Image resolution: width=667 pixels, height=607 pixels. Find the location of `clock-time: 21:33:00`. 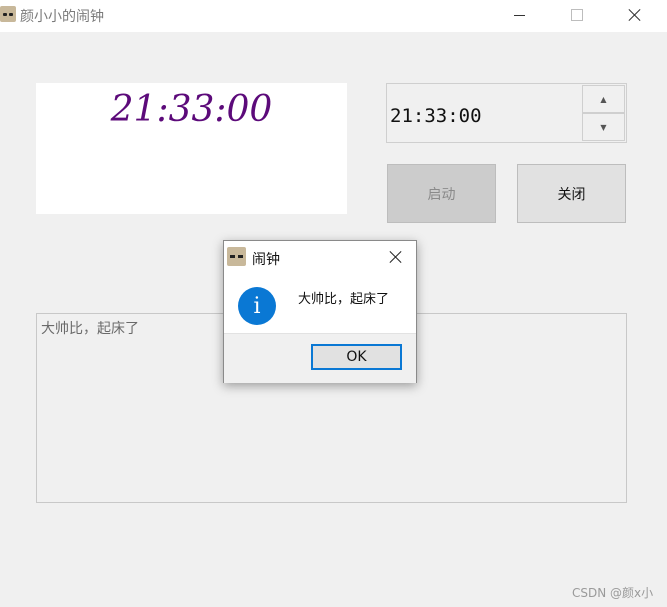

clock-time: 21:33:00 is located at coordinates (191, 109).